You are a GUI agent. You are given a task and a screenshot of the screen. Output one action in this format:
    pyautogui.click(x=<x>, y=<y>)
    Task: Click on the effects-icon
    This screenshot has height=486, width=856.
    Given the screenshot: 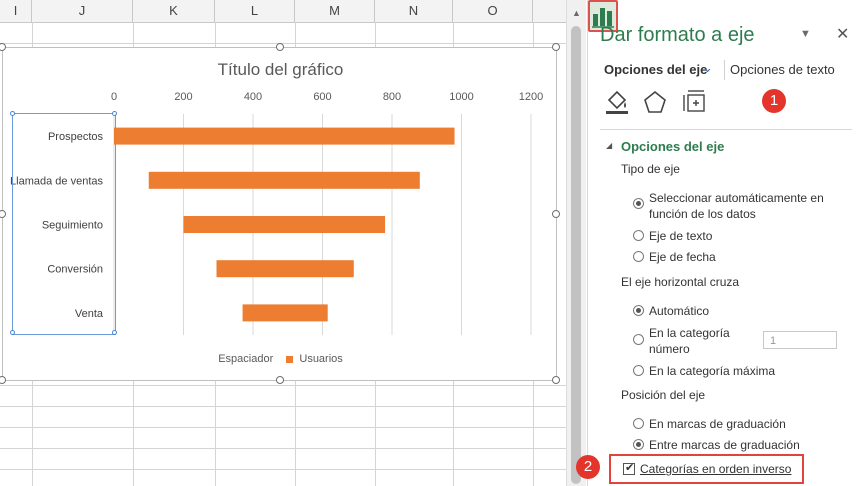 What is the action you would take?
    pyautogui.click(x=655, y=102)
    